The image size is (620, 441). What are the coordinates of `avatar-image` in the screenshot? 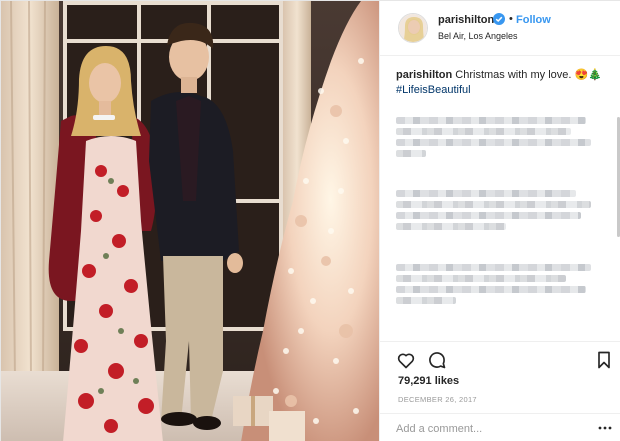 It's located at (413, 28).